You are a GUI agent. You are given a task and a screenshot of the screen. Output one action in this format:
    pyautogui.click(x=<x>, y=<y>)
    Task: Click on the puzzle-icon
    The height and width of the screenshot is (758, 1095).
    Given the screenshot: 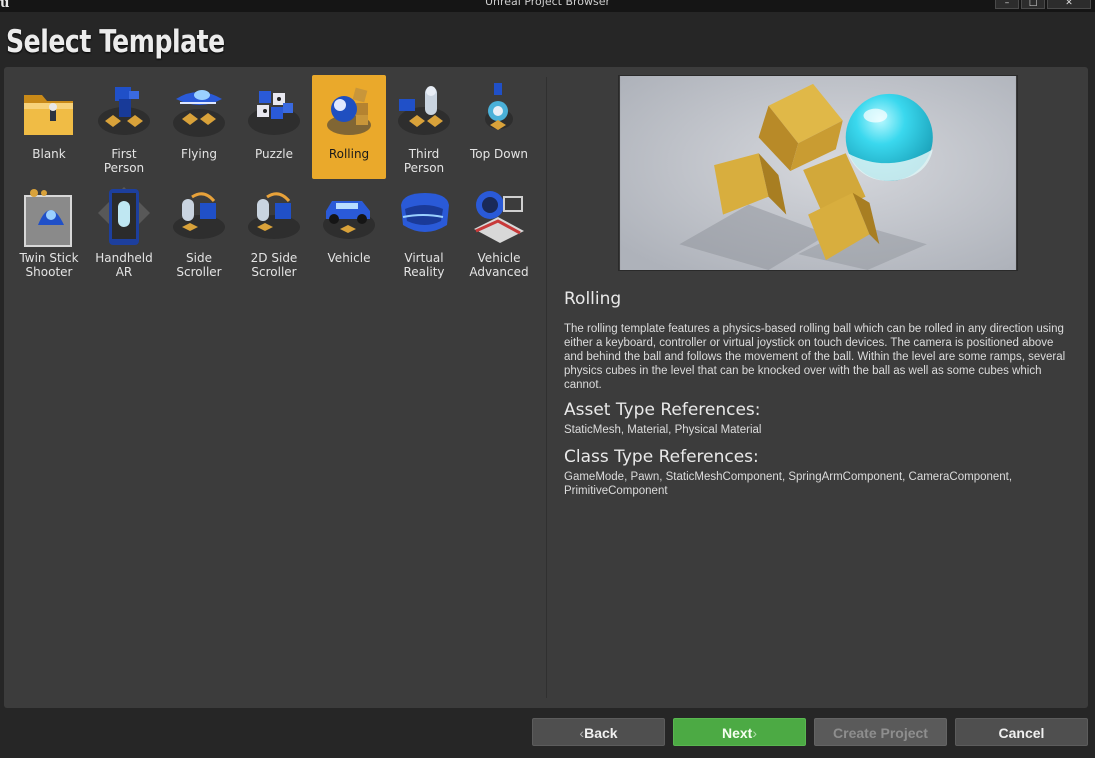 What is the action you would take?
    pyautogui.click(x=274, y=113)
    